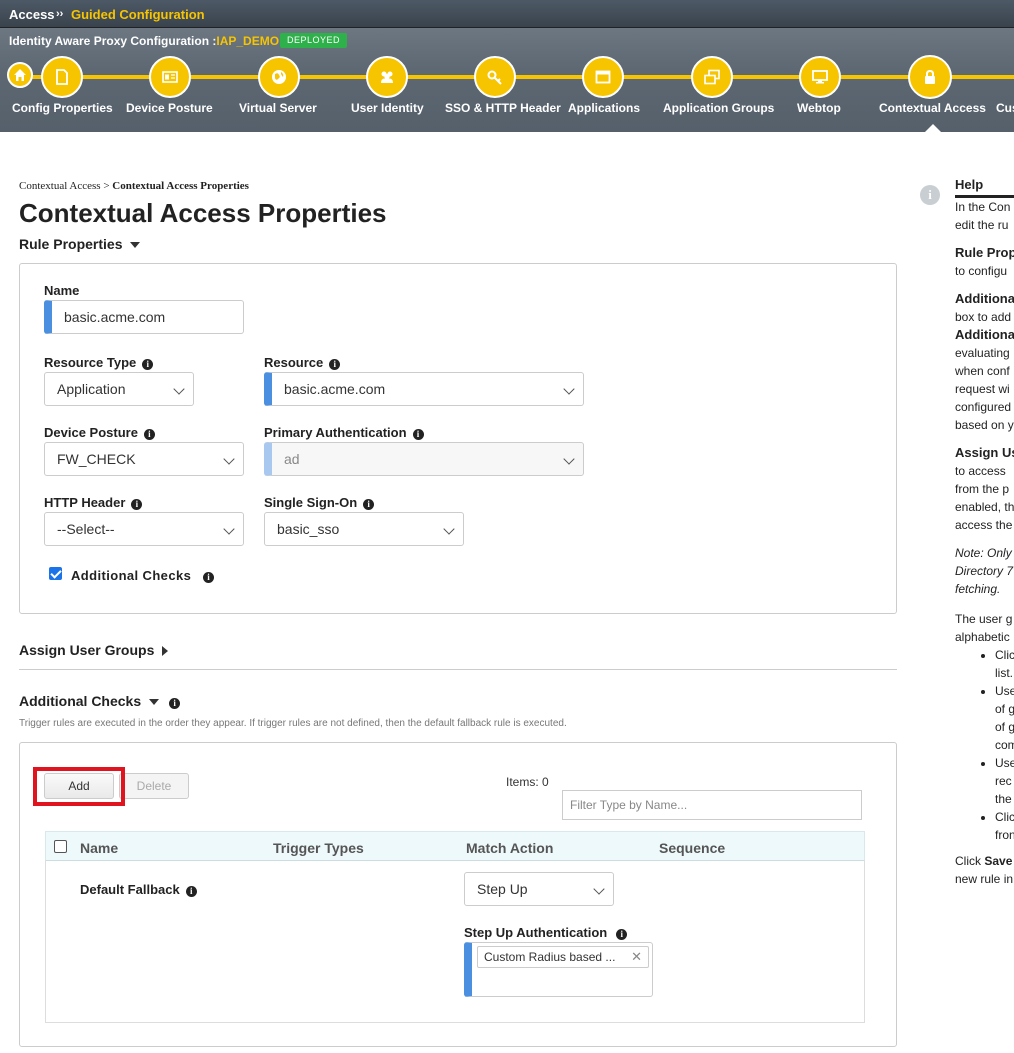 The height and width of the screenshot is (1053, 1014). What do you see at coordinates (982, 353) in the screenshot?
I see `help-line: evaluating` at bounding box center [982, 353].